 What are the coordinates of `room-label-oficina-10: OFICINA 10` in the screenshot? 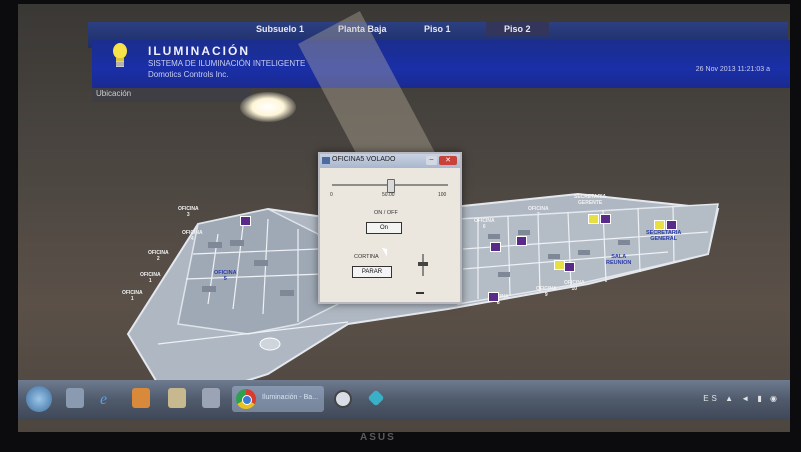 It's located at (574, 286).